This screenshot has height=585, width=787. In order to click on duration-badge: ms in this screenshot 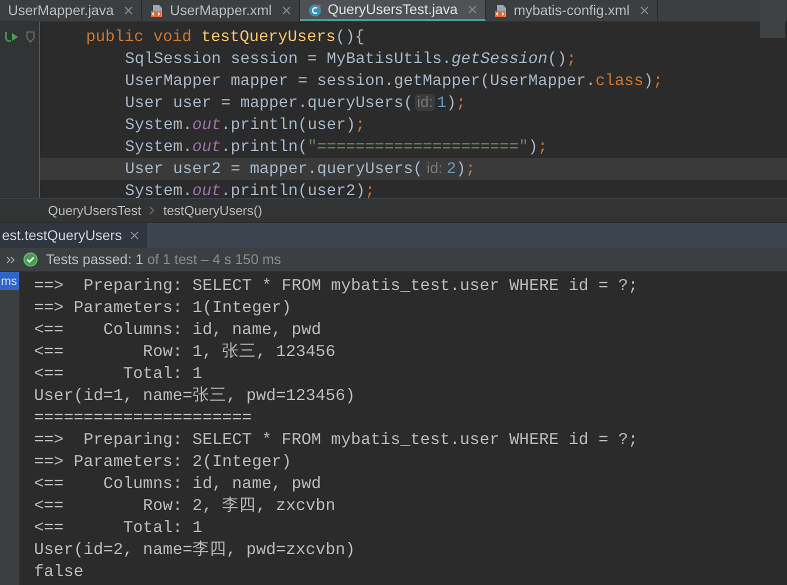, I will do `click(9, 281)`.